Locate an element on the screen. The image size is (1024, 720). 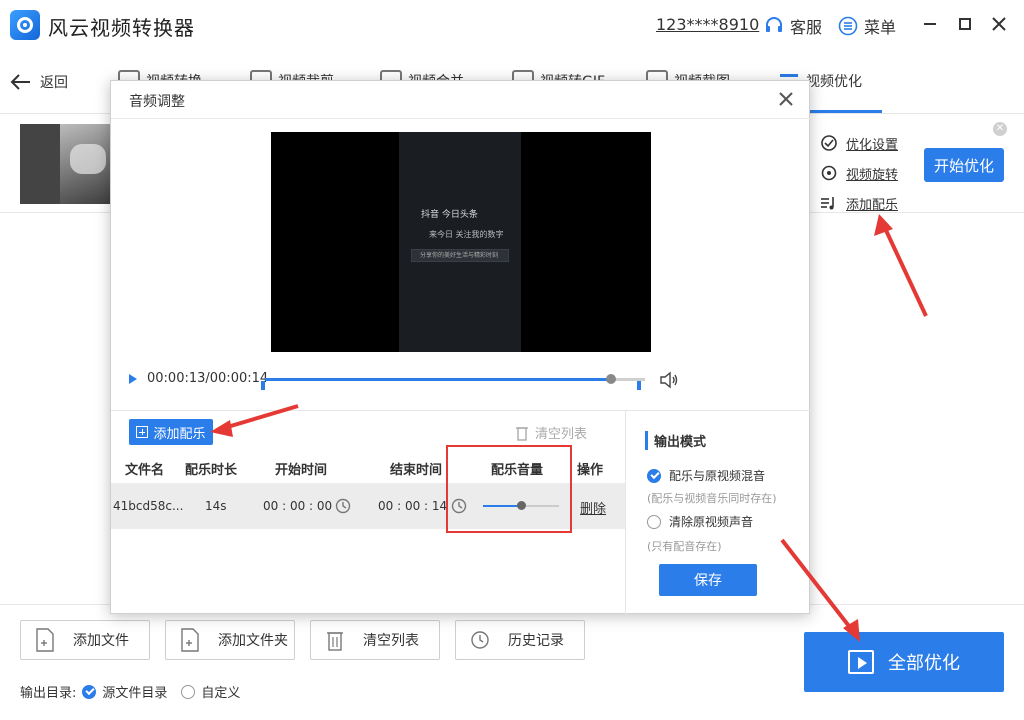
button-label: 历史记录 is located at coordinates (536, 641).